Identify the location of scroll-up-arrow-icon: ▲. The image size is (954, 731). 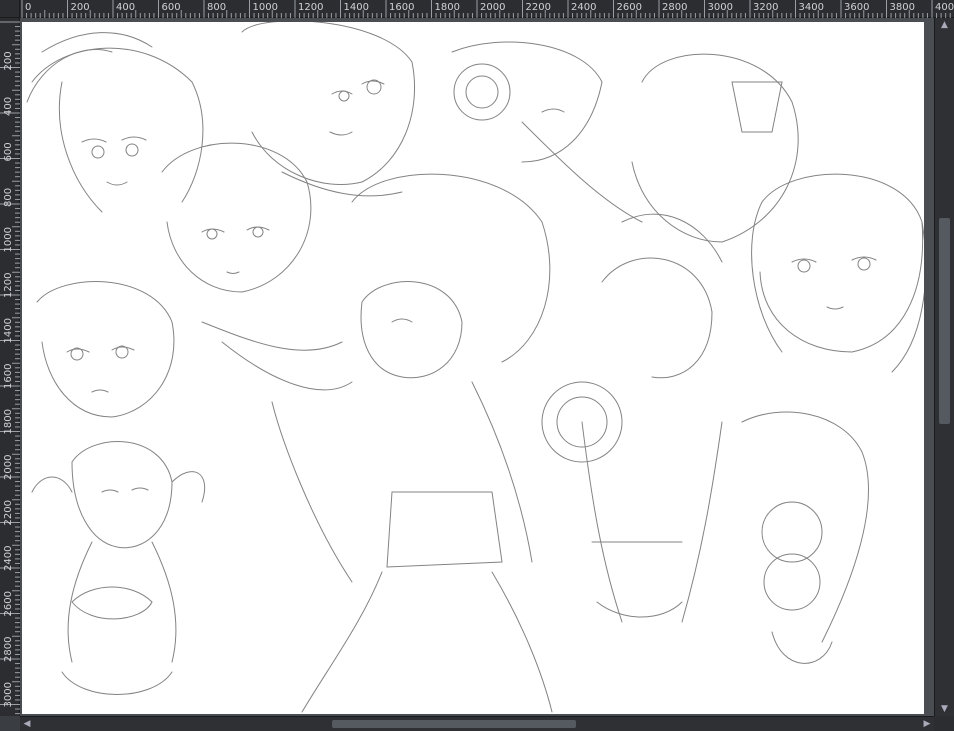
(944, 25).